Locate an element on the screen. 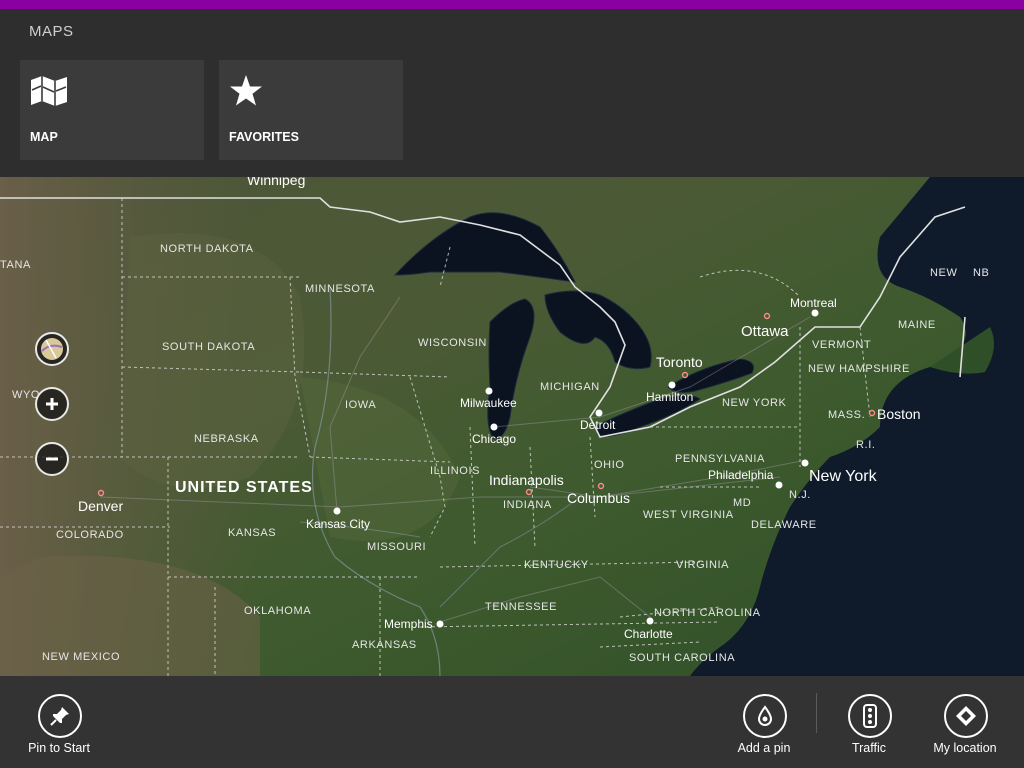  state-label: INDIANA is located at coordinates (527, 505).